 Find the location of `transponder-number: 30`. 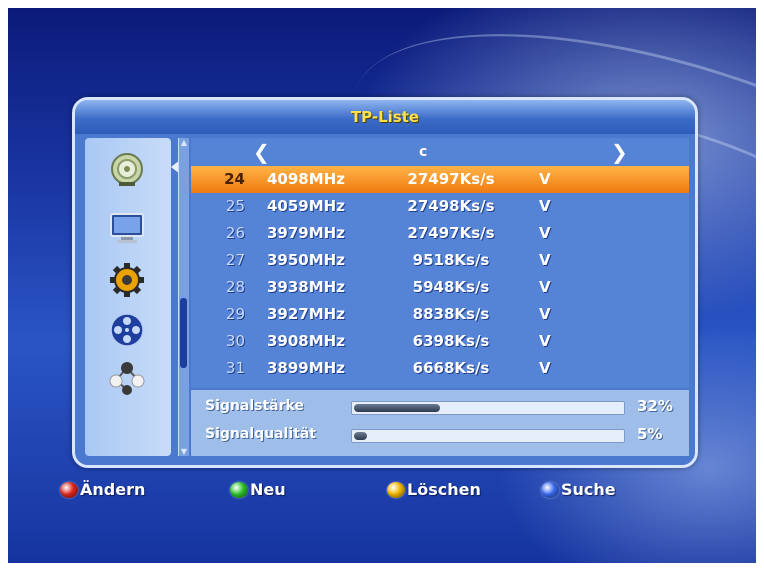

transponder-number: 30 is located at coordinates (235, 341).